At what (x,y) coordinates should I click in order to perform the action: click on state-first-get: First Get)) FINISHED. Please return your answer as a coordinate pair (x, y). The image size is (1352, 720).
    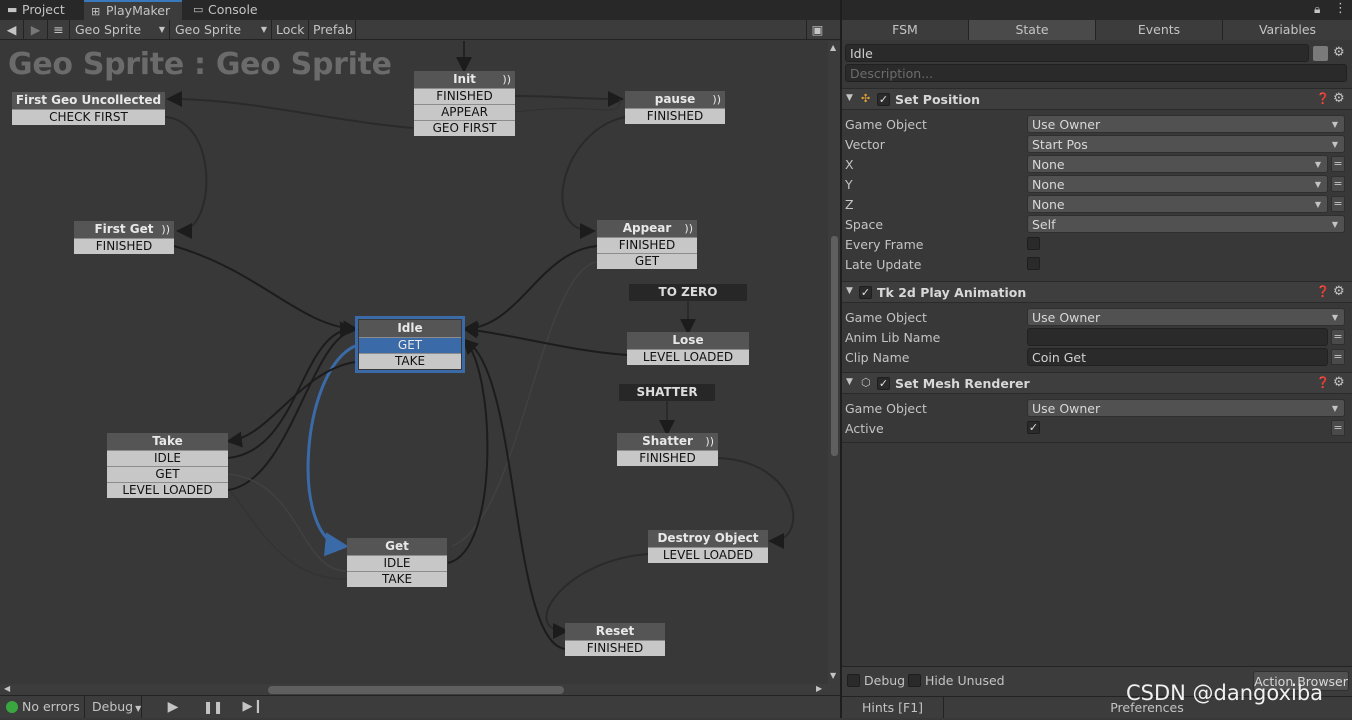
    Looking at the image, I should click on (124, 237).